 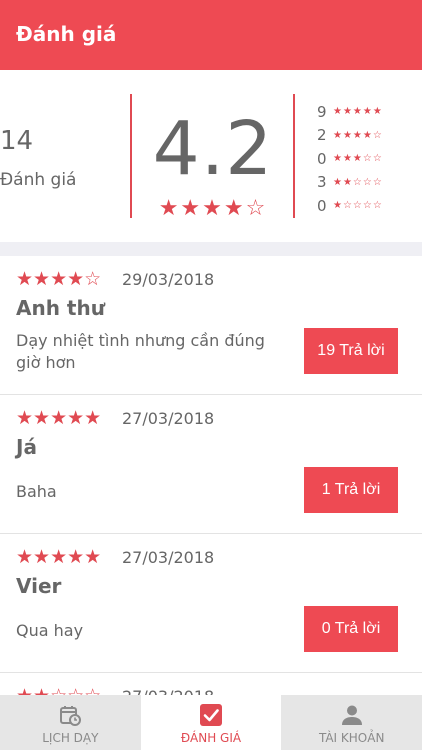 I want to click on divider, so click(x=294, y=156).